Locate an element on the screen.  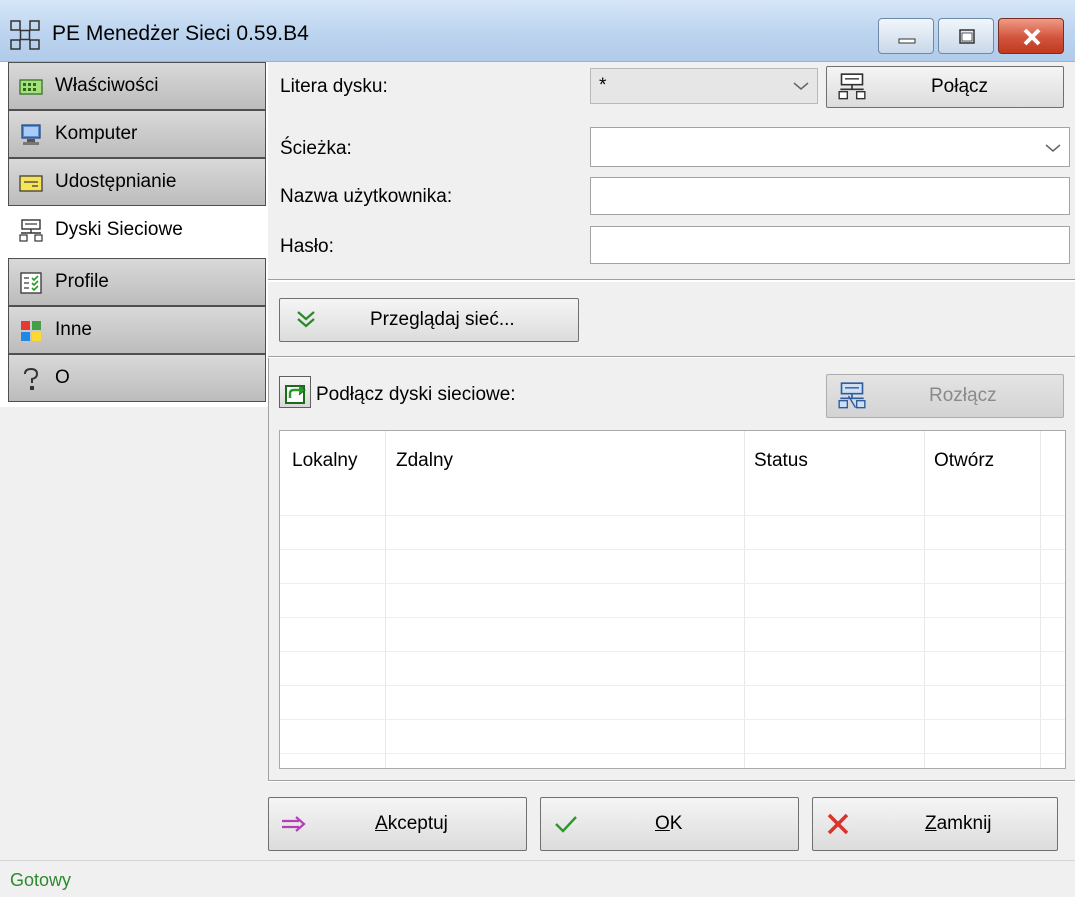
ok-button-label: OK is located at coordinates (668, 824).